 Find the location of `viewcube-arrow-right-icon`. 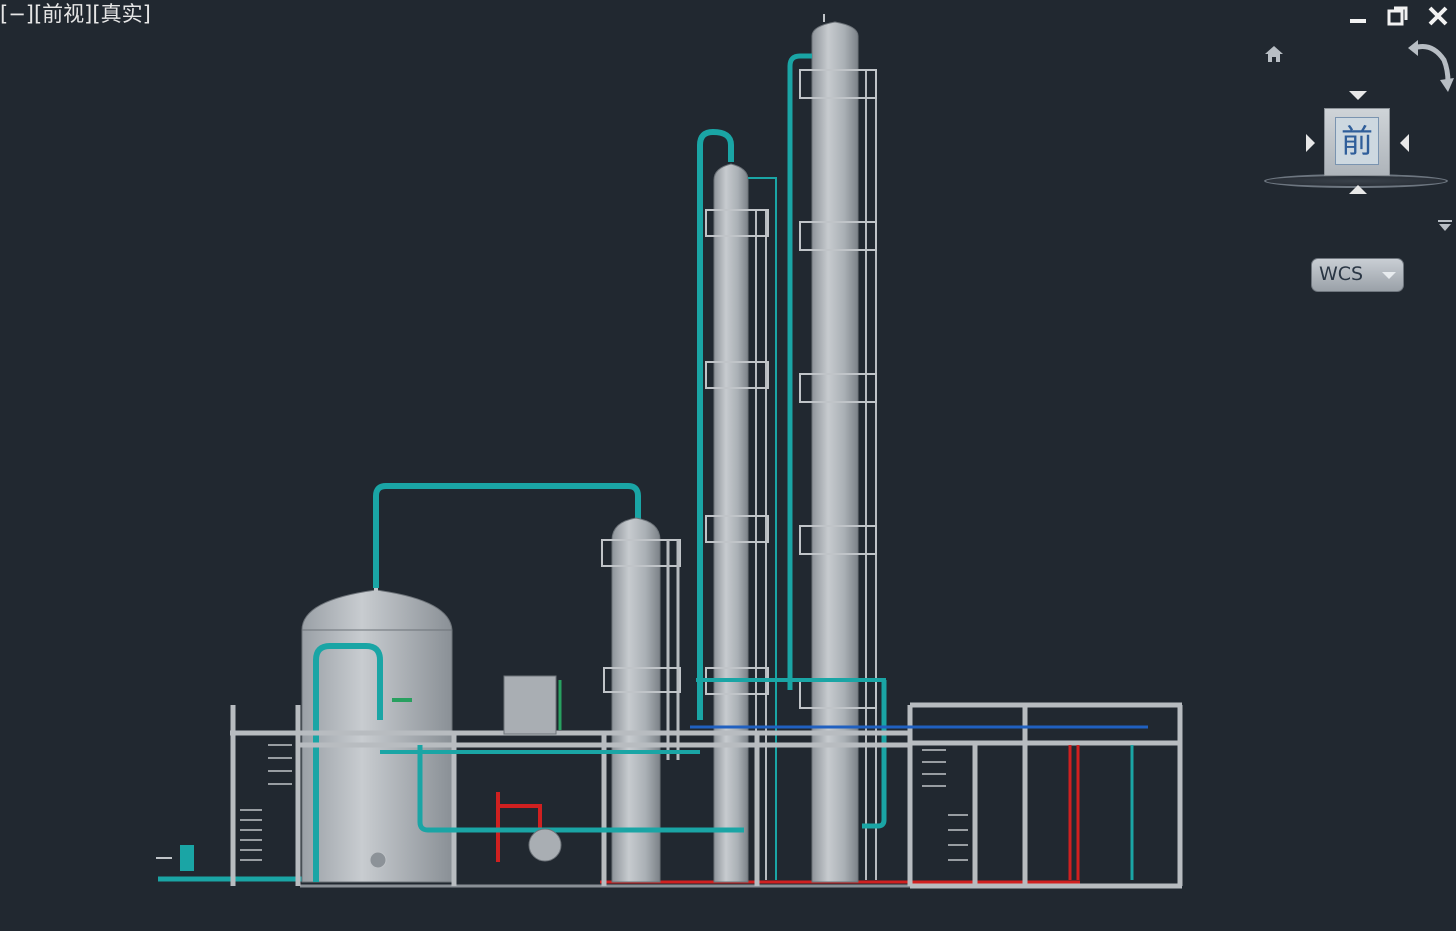

viewcube-arrow-right-icon is located at coordinates (1404, 143).